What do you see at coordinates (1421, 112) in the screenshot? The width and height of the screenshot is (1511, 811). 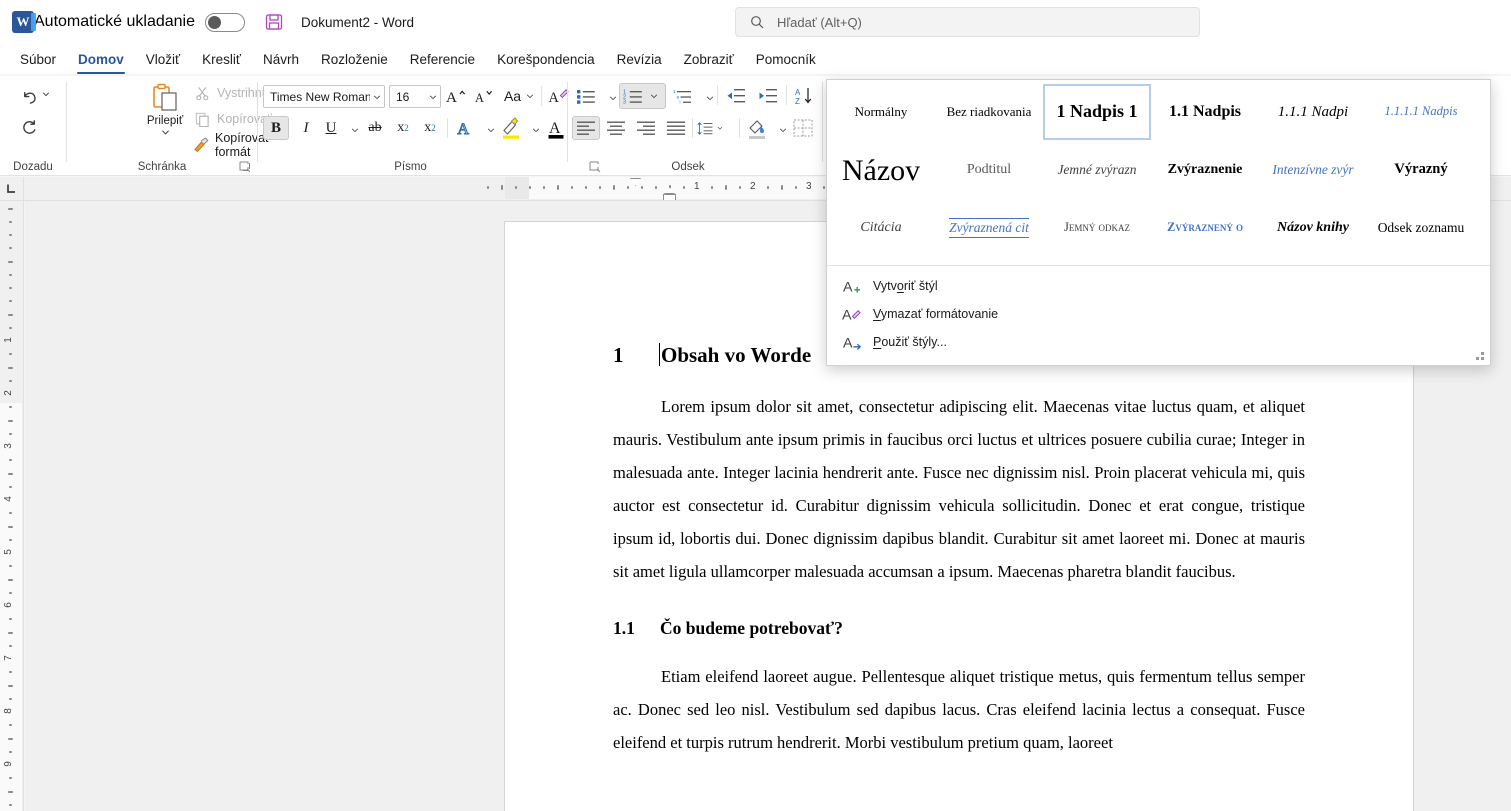 I see `style-nadpis-4: 1.1.1.1 Nadpis` at bounding box center [1421, 112].